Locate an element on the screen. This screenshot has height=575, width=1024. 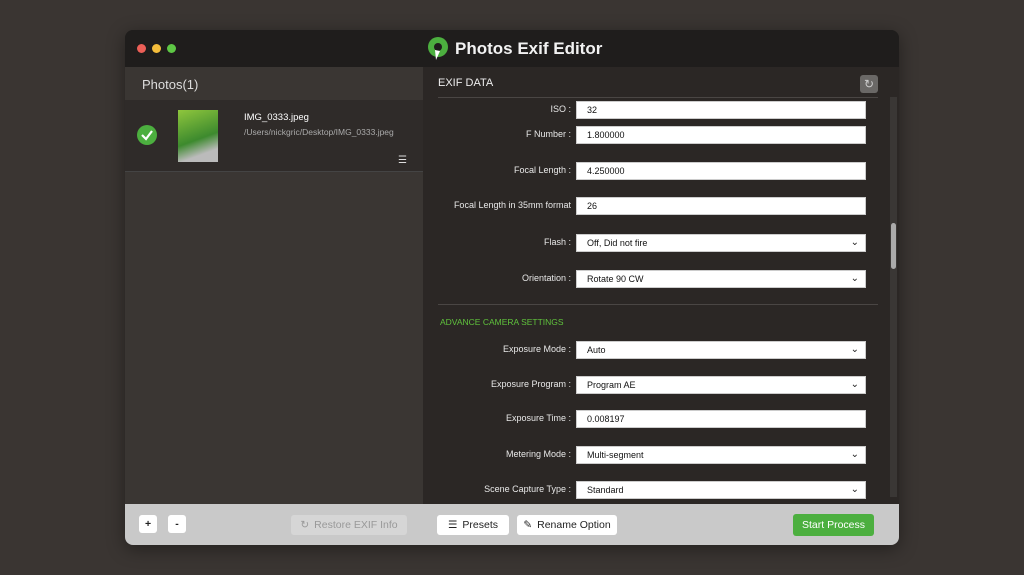
select-value: Standard is located at coordinates (605, 490).